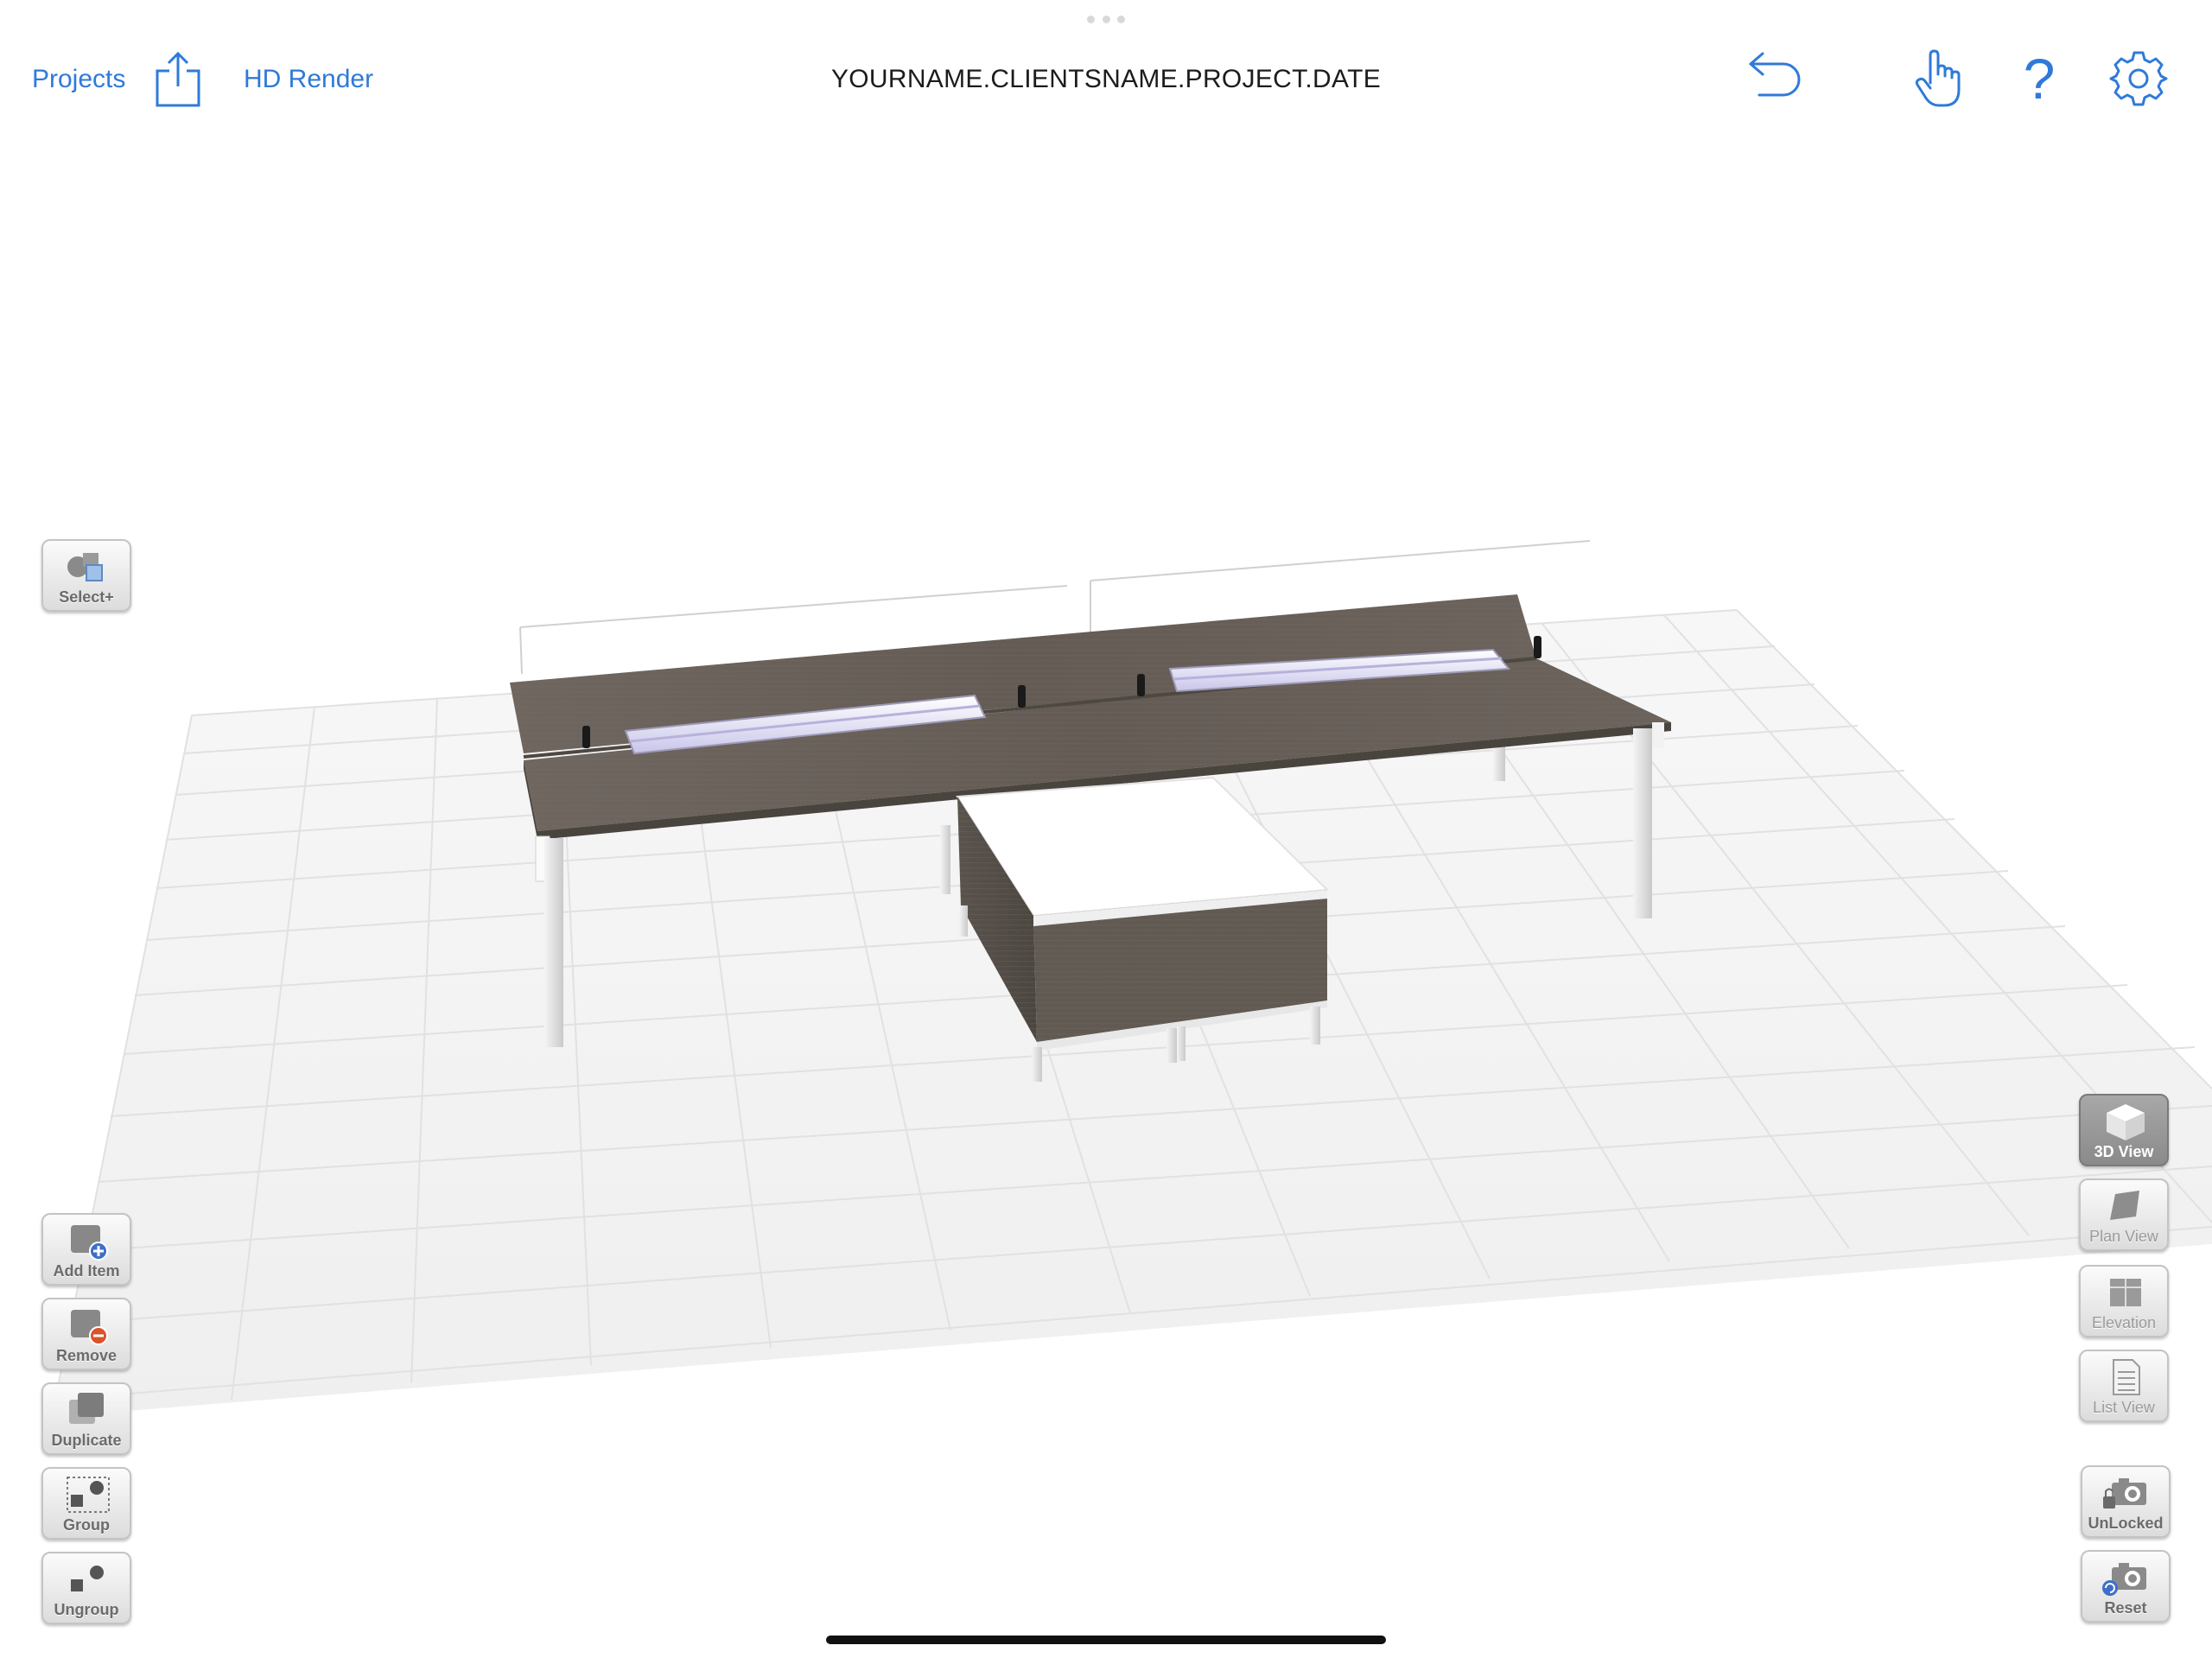 Image resolution: width=2212 pixels, height=1658 pixels. Describe the element at coordinates (2123, 1236) in the screenshot. I see `plan-view-label: Plan View` at that location.